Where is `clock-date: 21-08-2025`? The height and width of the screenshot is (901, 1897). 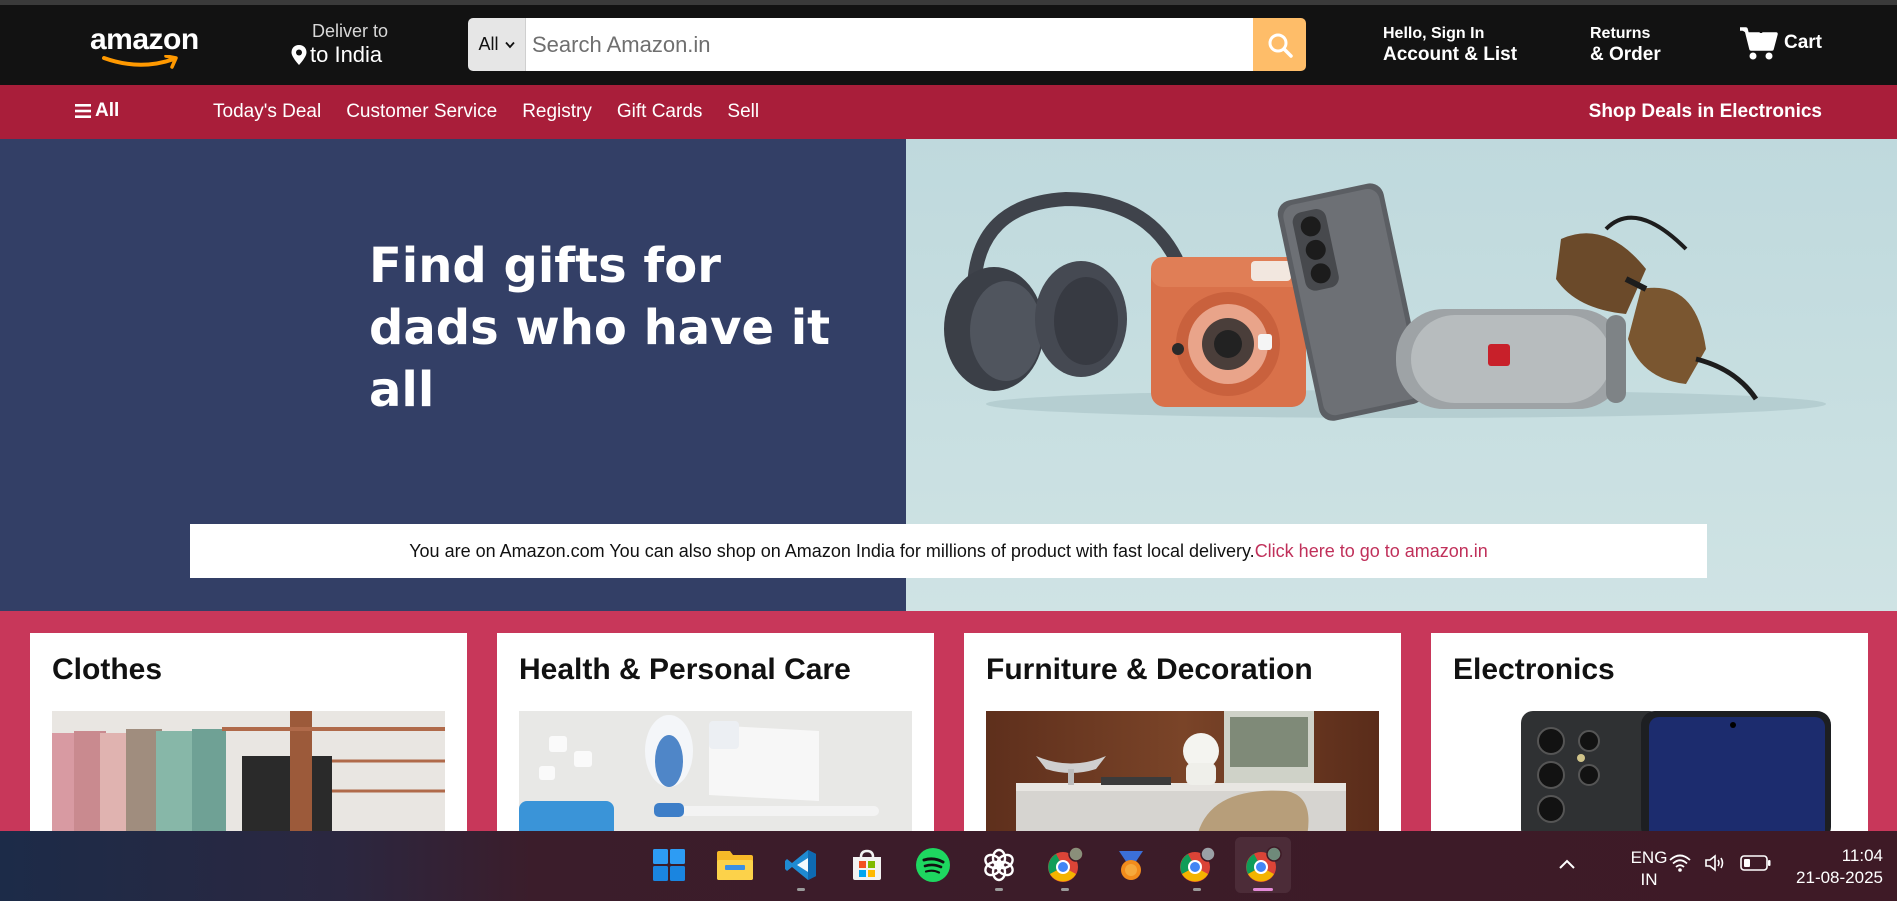 clock-date: 21-08-2025 is located at coordinates (1839, 877).